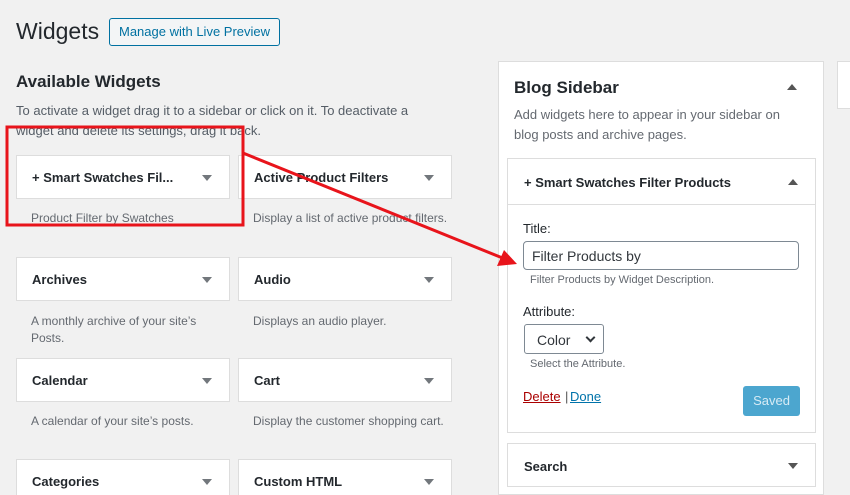  What do you see at coordinates (627, 182) in the screenshot?
I see `widget-name: + Smart Swatches Filter Products` at bounding box center [627, 182].